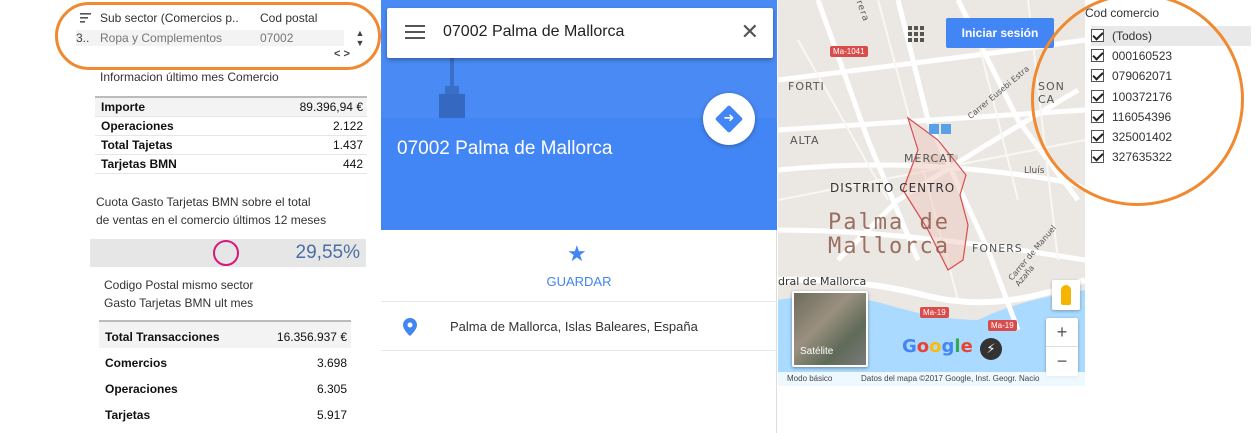  What do you see at coordinates (579, 281) in the screenshot?
I see `save-button: GUARDAR` at bounding box center [579, 281].